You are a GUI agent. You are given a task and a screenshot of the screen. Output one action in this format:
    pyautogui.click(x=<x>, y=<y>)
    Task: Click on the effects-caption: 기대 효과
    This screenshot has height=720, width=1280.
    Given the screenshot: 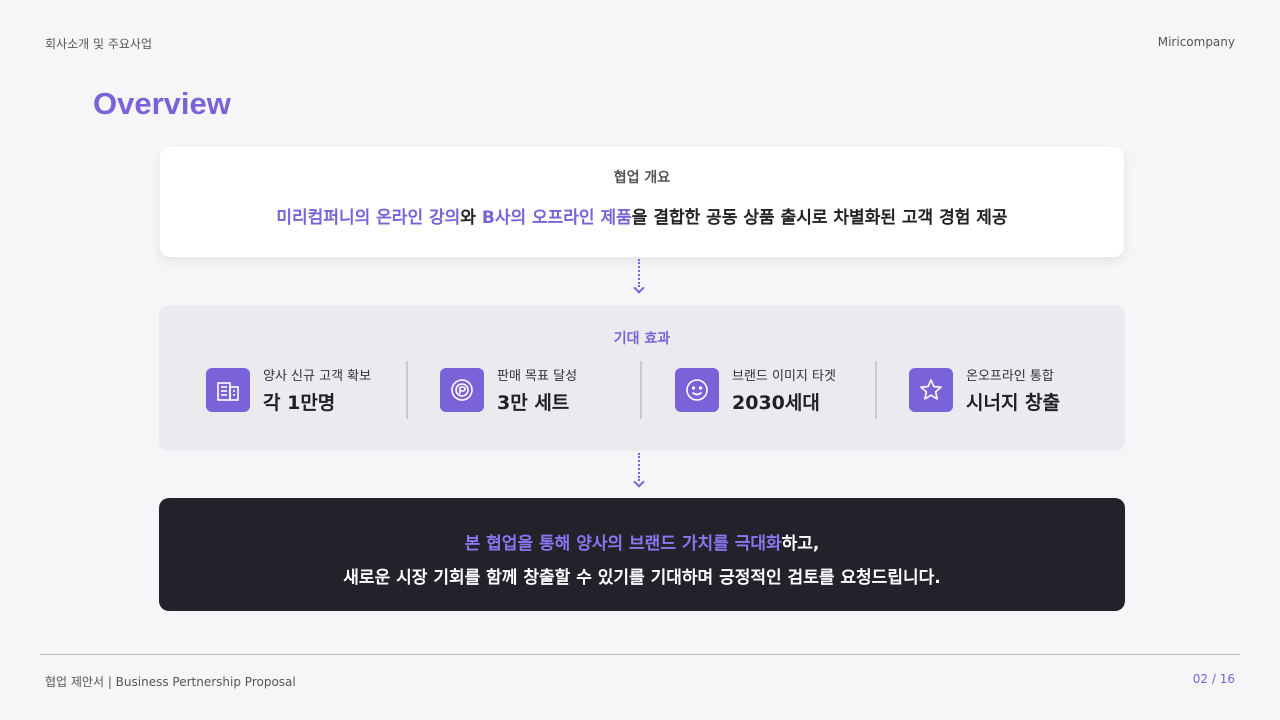 What is the action you would take?
    pyautogui.click(x=642, y=339)
    